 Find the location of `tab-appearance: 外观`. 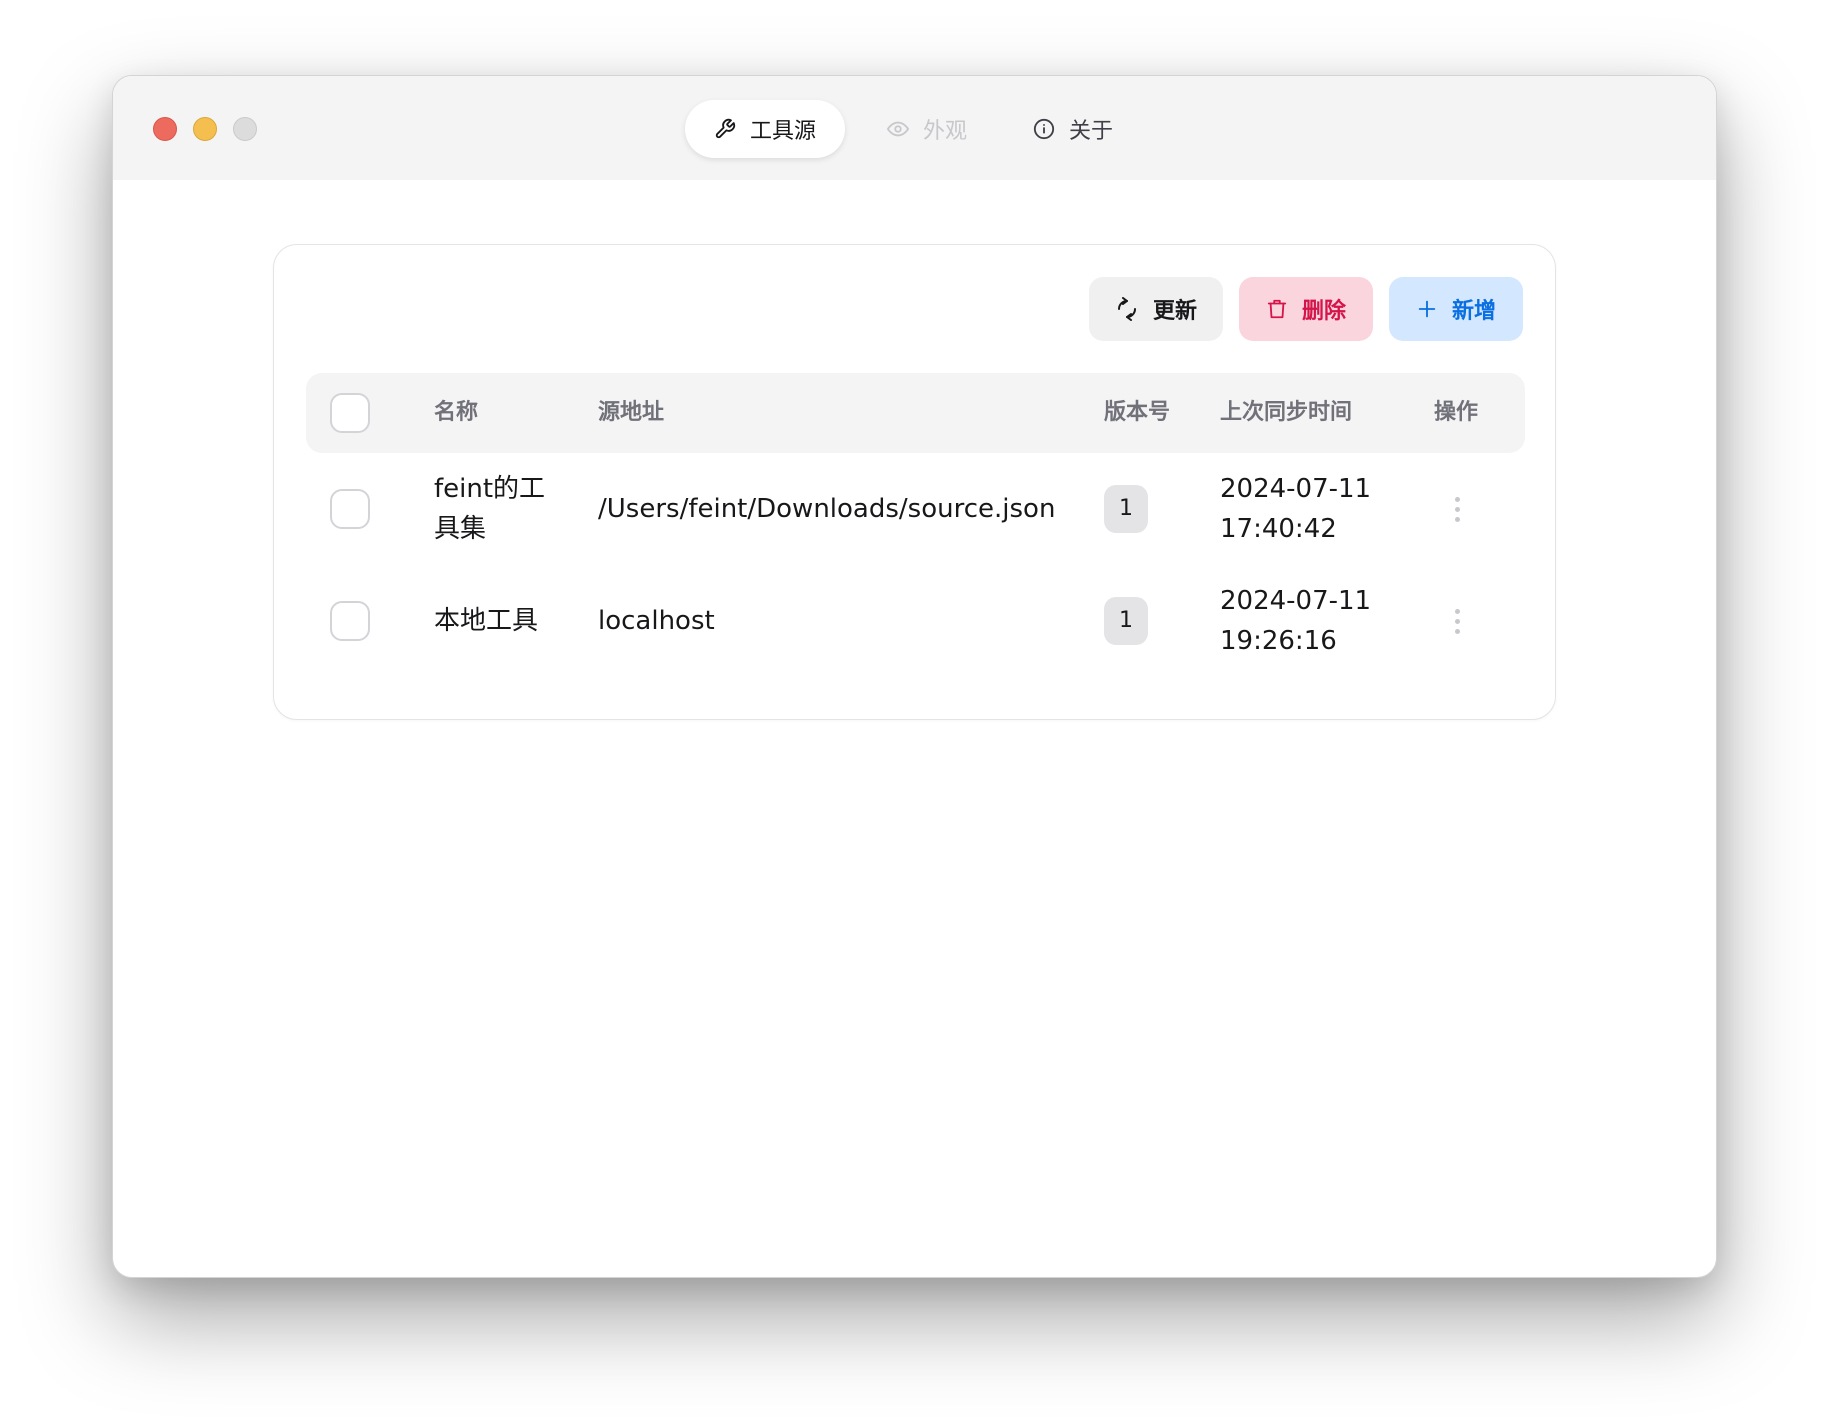

tab-appearance: 外观 is located at coordinates (927, 129).